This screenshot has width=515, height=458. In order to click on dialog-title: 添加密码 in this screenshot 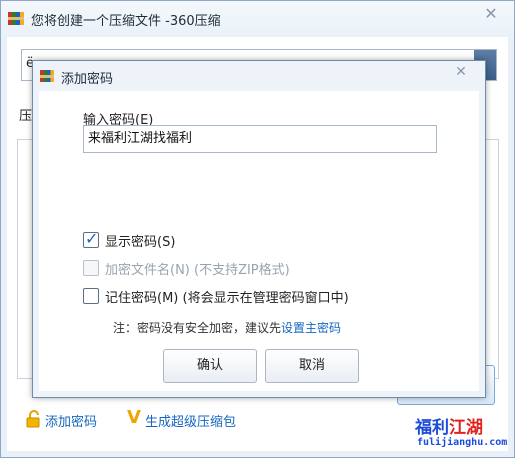, I will do `click(87, 79)`.